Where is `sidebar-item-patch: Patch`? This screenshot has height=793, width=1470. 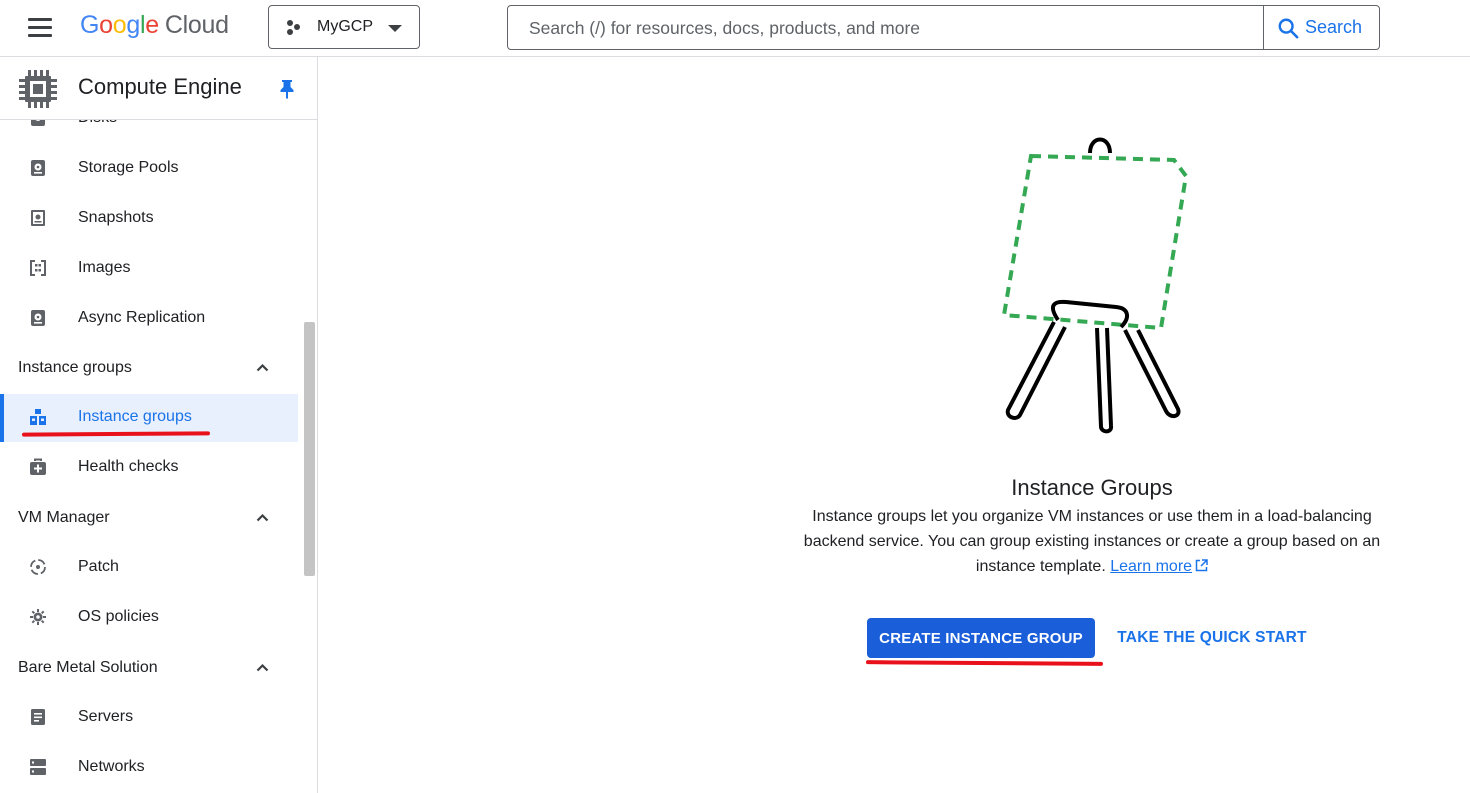
sidebar-item-patch: Patch is located at coordinates (149, 568).